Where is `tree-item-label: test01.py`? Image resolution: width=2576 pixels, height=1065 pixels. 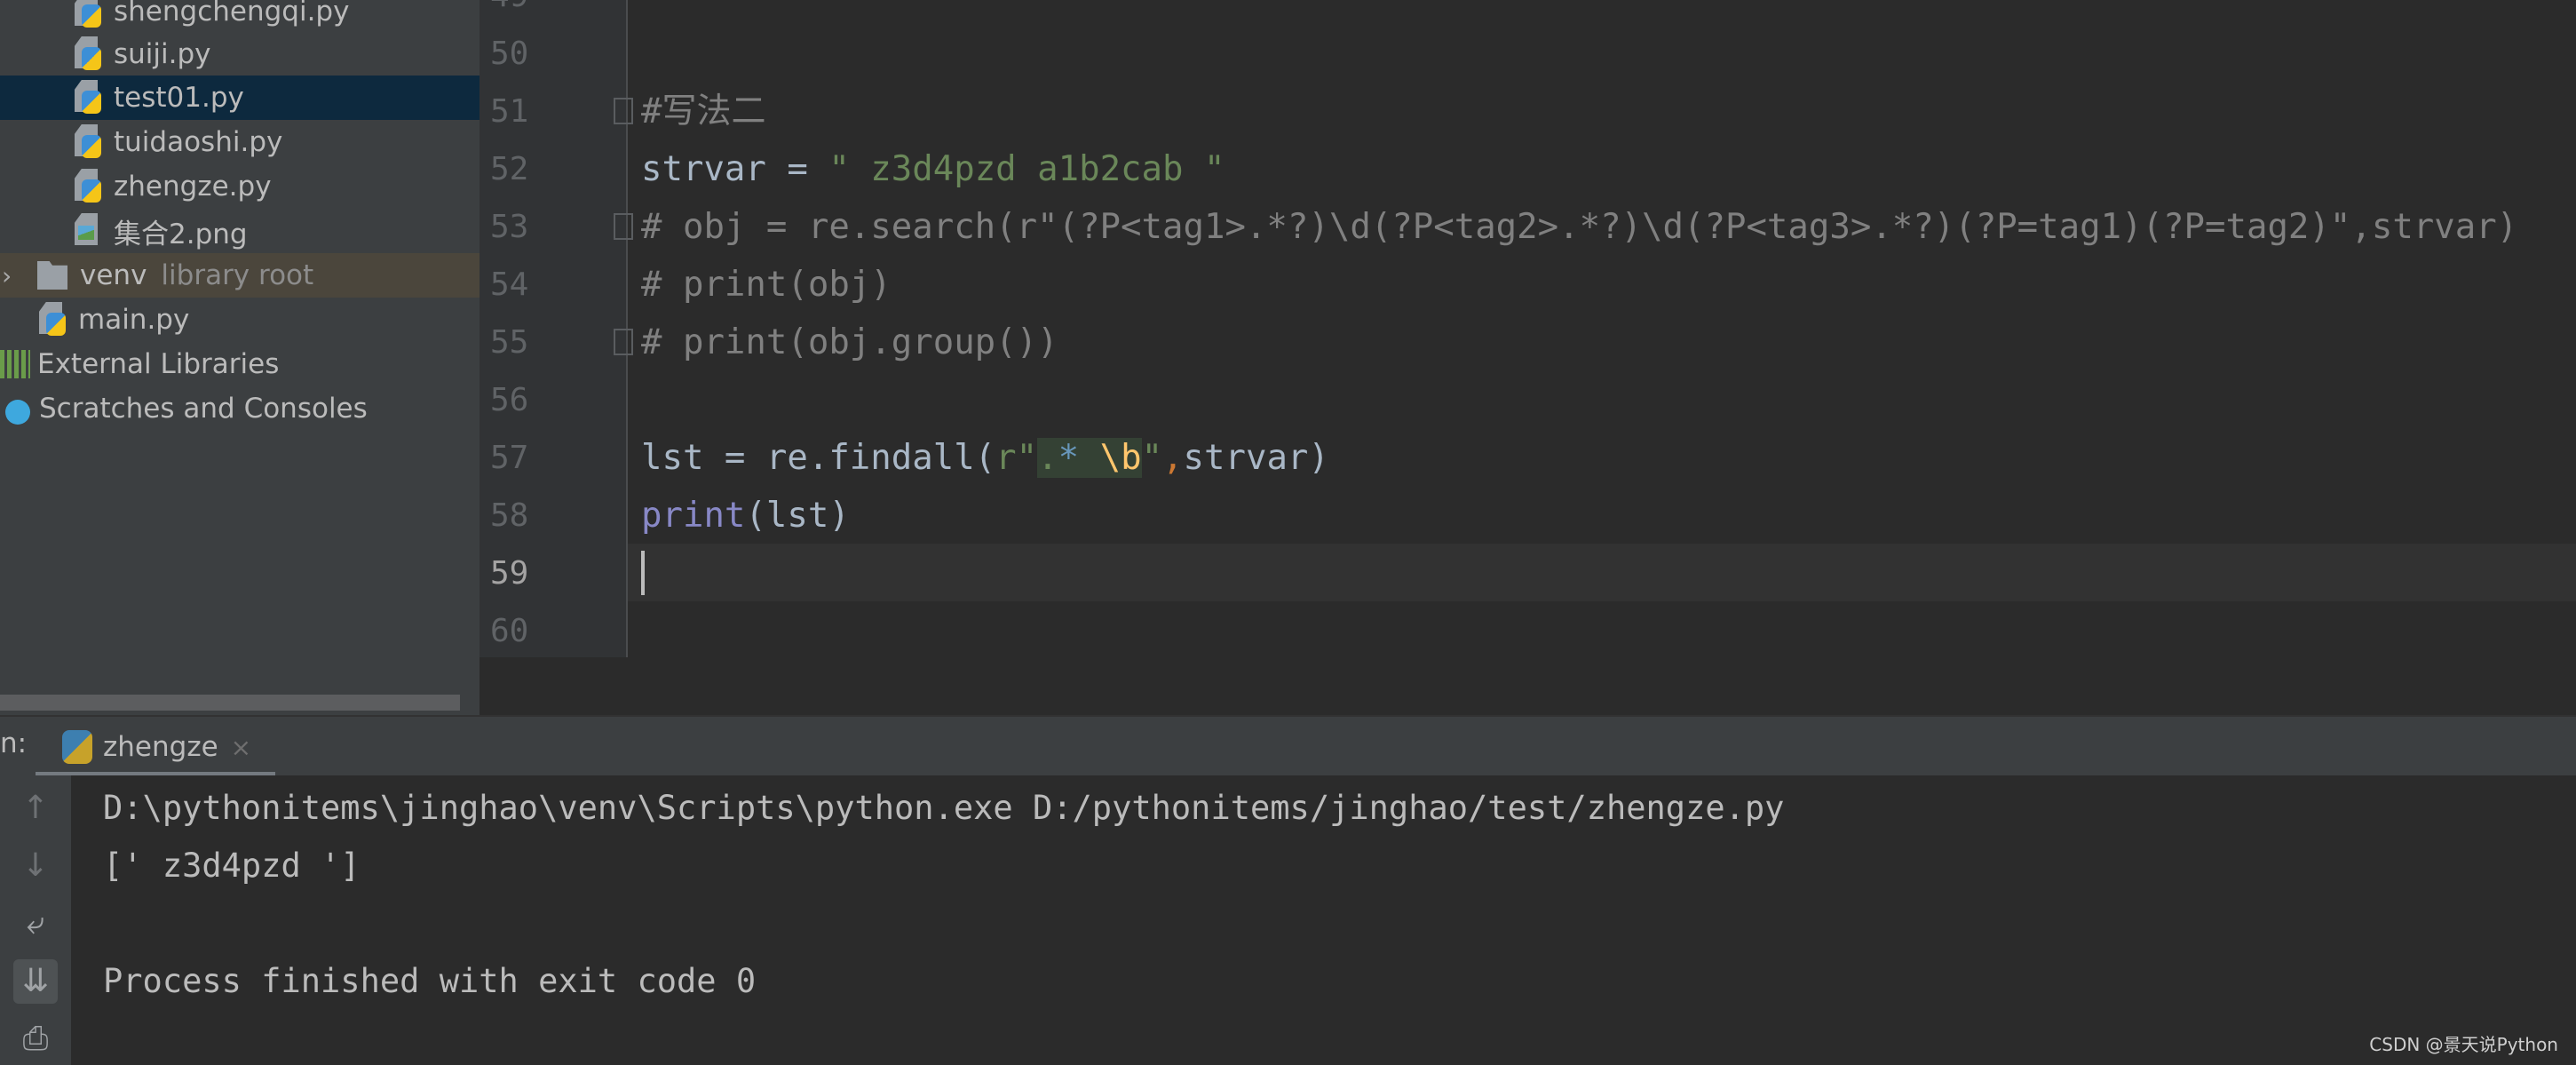 tree-item-label: test01.py is located at coordinates (179, 98).